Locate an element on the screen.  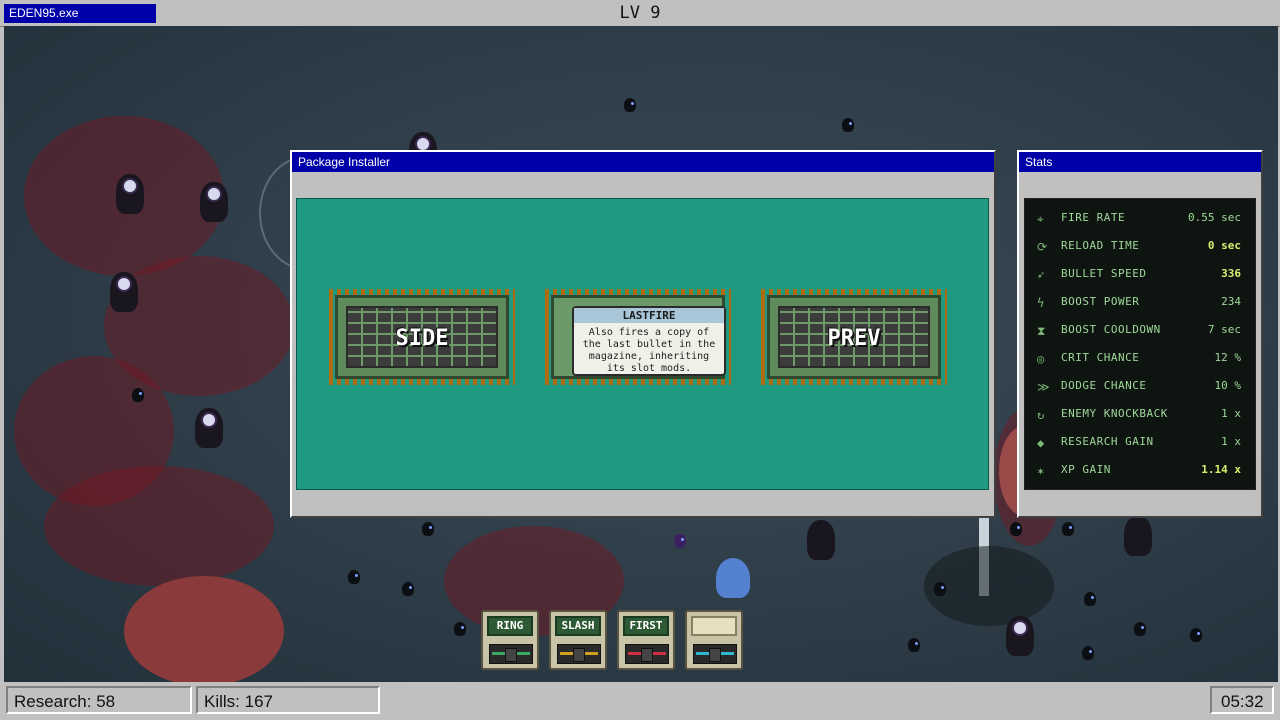
stat-label: FIRE RATE is located at coordinates (1093, 217).